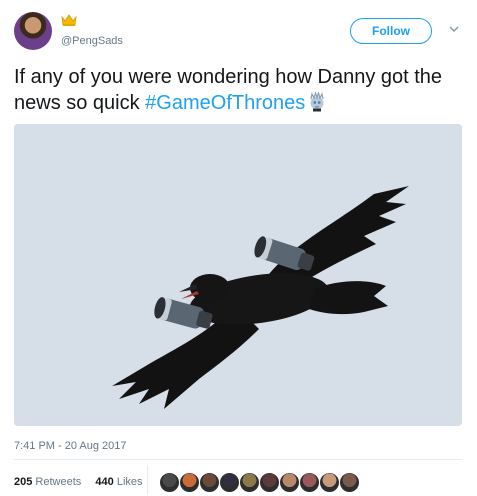 Image resolution: width=477 pixels, height=496 pixels. I want to click on likes-label: Likes, so click(130, 482).